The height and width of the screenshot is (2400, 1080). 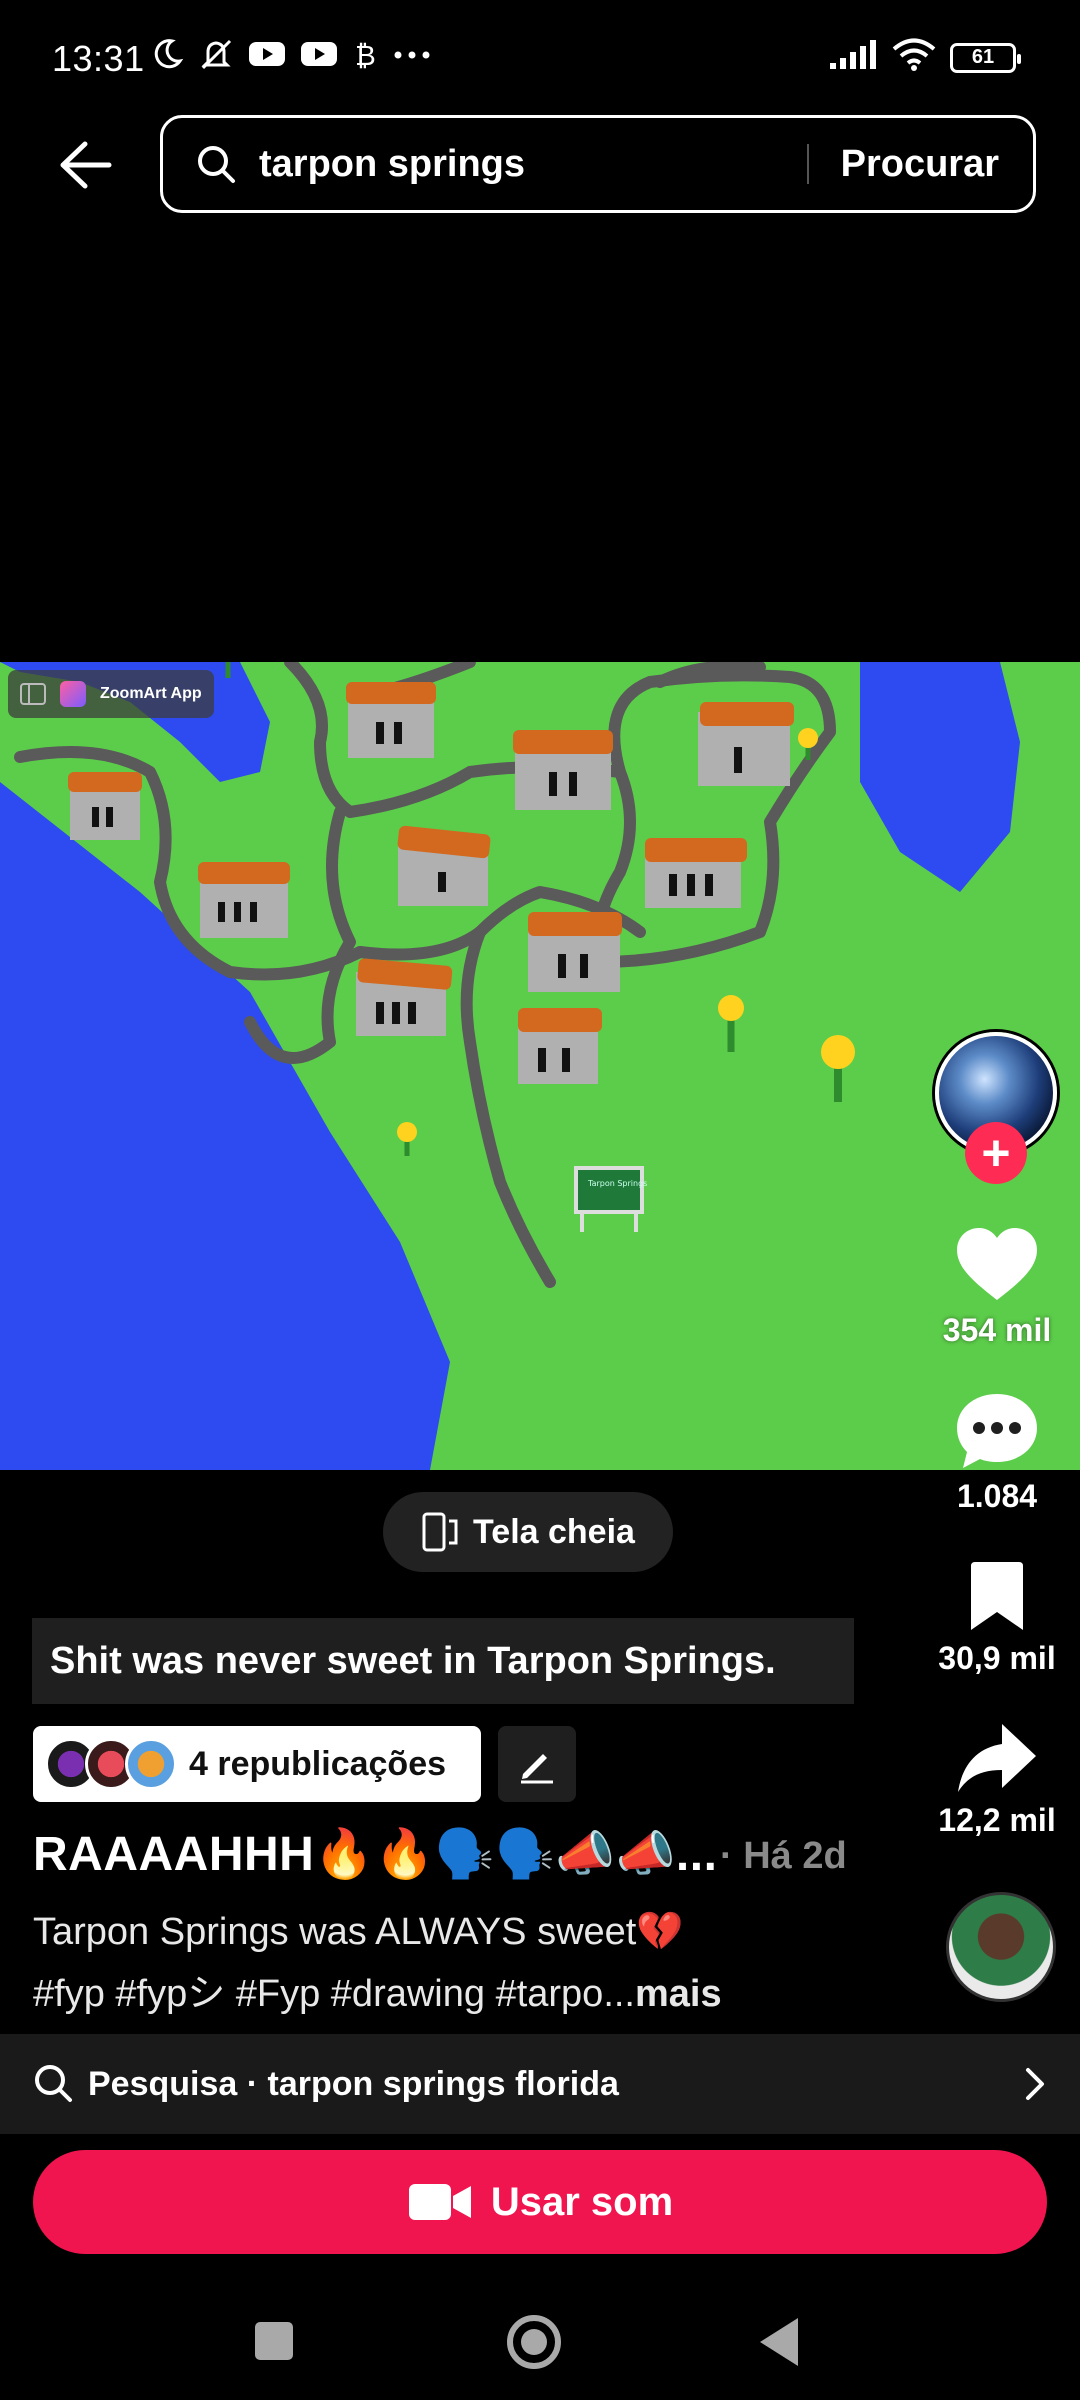 What do you see at coordinates (779, 2342) in the screenshot?
I see `back-nav-icon` at bounding box center [779, 2342].